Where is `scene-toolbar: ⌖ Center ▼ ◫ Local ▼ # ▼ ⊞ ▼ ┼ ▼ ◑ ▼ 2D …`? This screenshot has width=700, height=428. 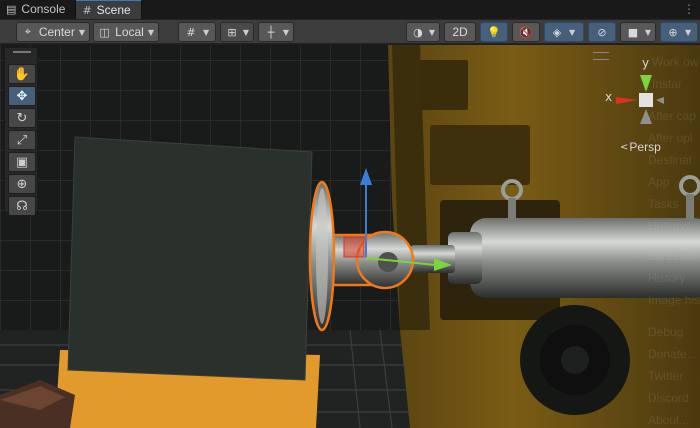
scene-toolbar: ⌖ Center ▼ ◫ Local ▼ # ▼ ⊞ ▼ ┼ ▼ ◑ ▼ 2D … is located at coordinates (350, 32).